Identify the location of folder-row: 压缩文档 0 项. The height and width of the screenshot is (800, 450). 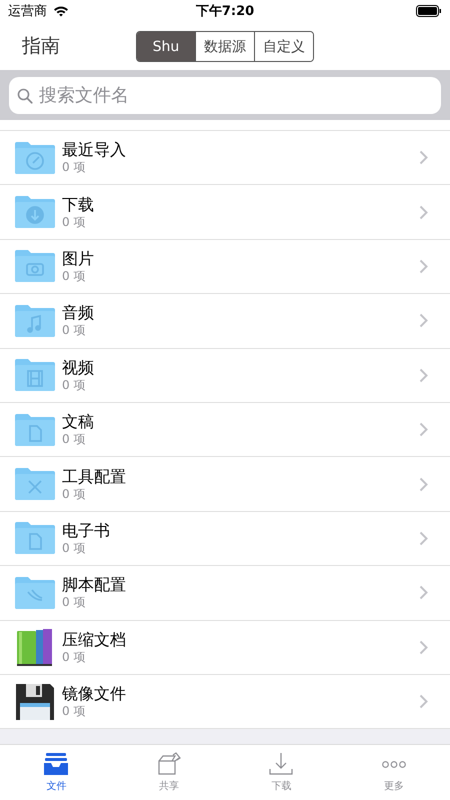
(225, 647).